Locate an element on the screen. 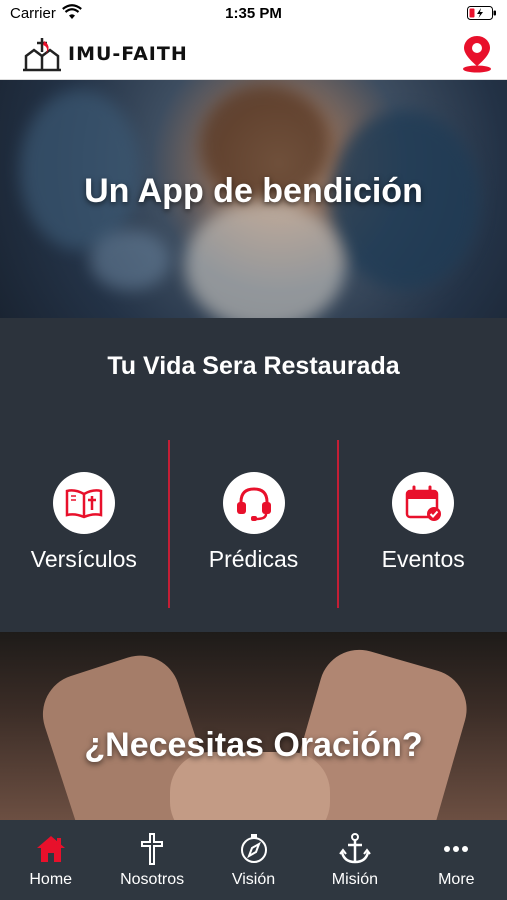 The width and height of the screenshot is (507, 900). tab-mision: Misión is located at coordinates (354, 860).